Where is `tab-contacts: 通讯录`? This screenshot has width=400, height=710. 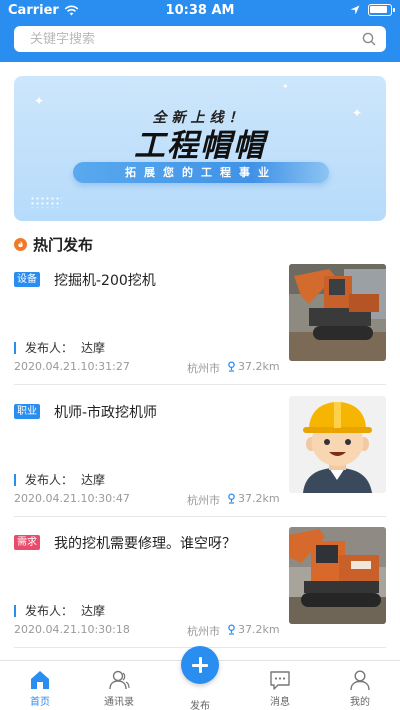
tab-contacts: 通讯录 is located at coordinates (119, 688).